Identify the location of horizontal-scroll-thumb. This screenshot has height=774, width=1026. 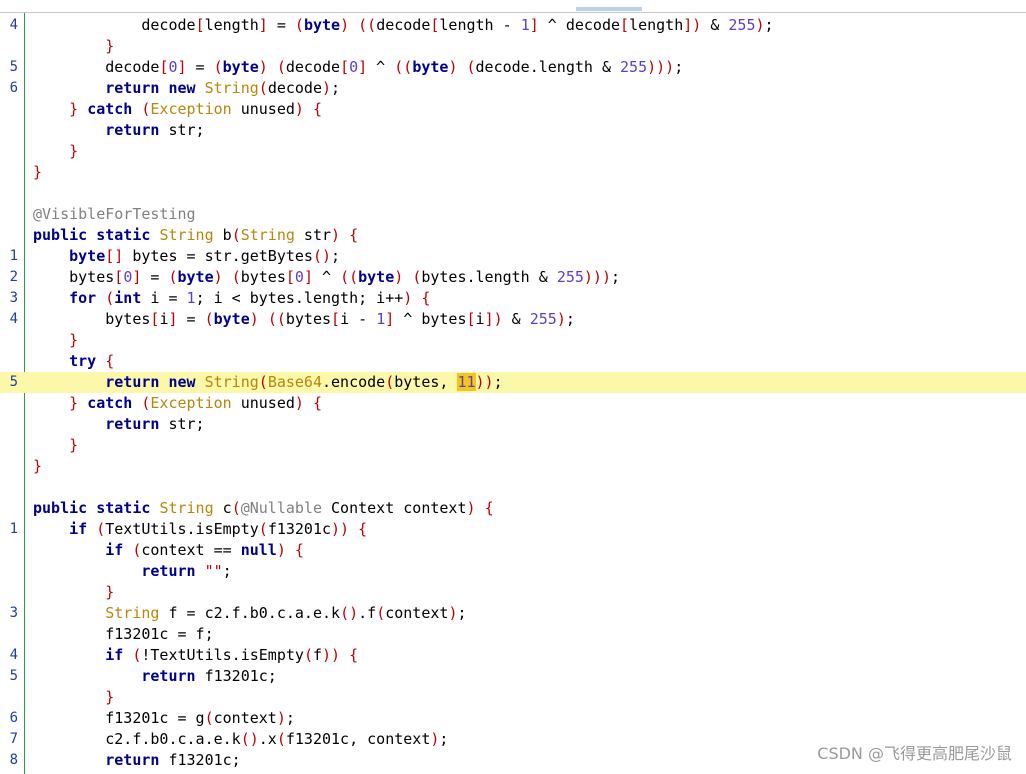
(609, 9).